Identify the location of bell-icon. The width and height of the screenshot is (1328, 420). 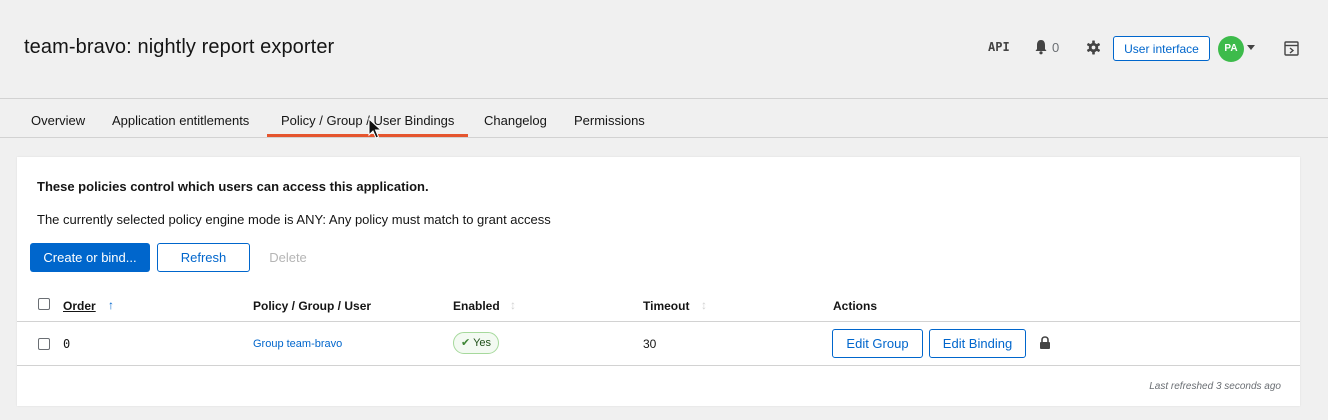
(1041, 47).